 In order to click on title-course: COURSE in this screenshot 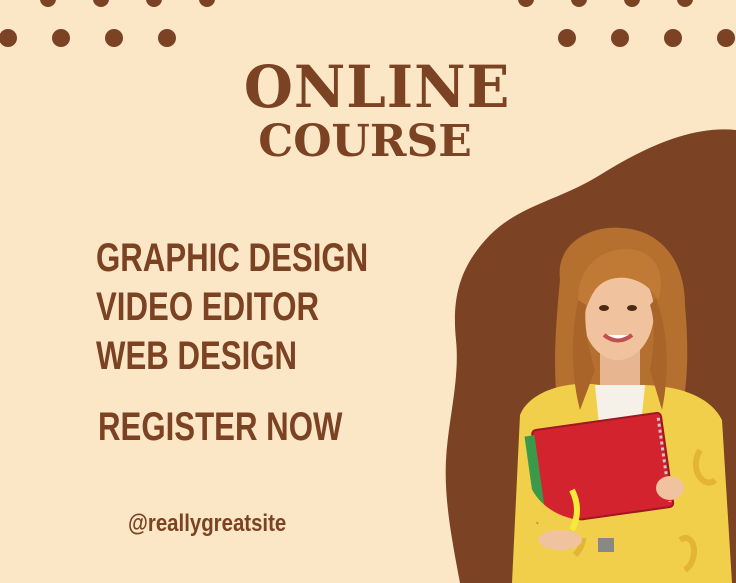, I will do `click(365, 141)`.